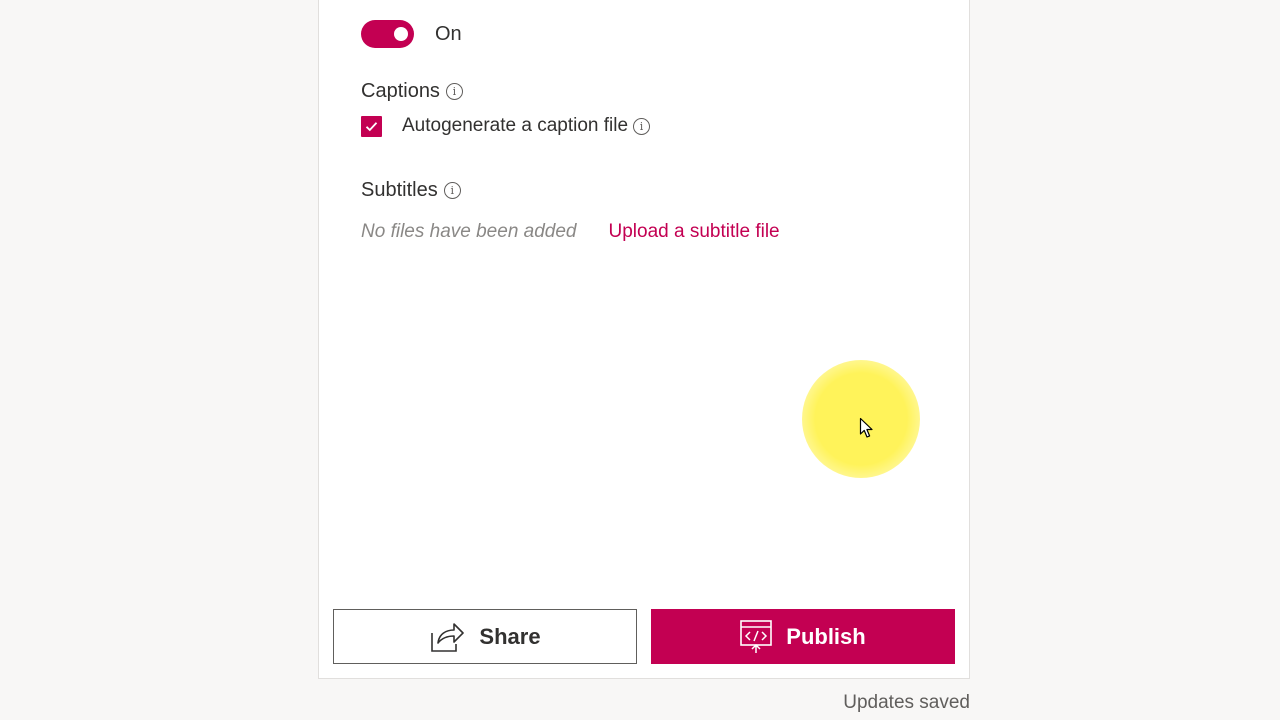  What do you see at coordinates (447, 637) in the screenshot?
I see `share-icon` at bounding box center [447, 637].